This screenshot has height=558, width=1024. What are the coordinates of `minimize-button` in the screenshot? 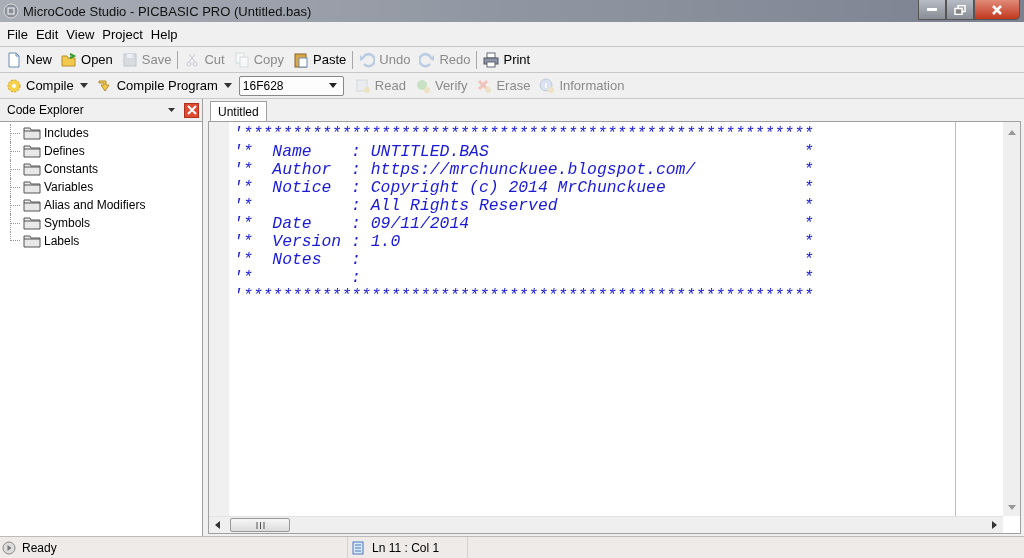 It's located at (932, 10).